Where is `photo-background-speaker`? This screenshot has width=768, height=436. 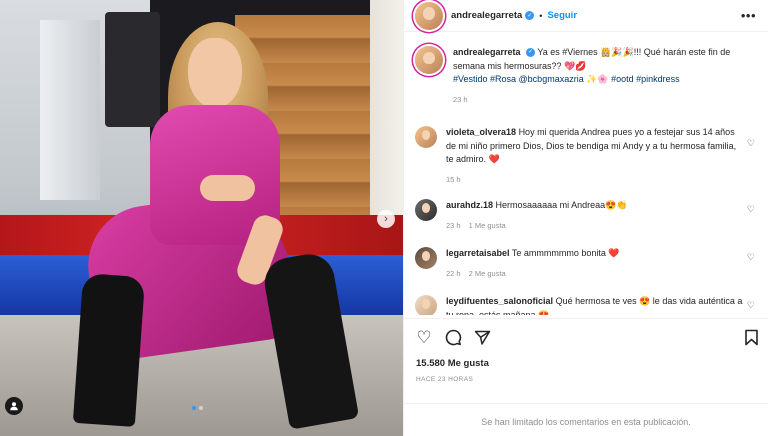 photo-background-speaker is located at coordinates (132, 69).